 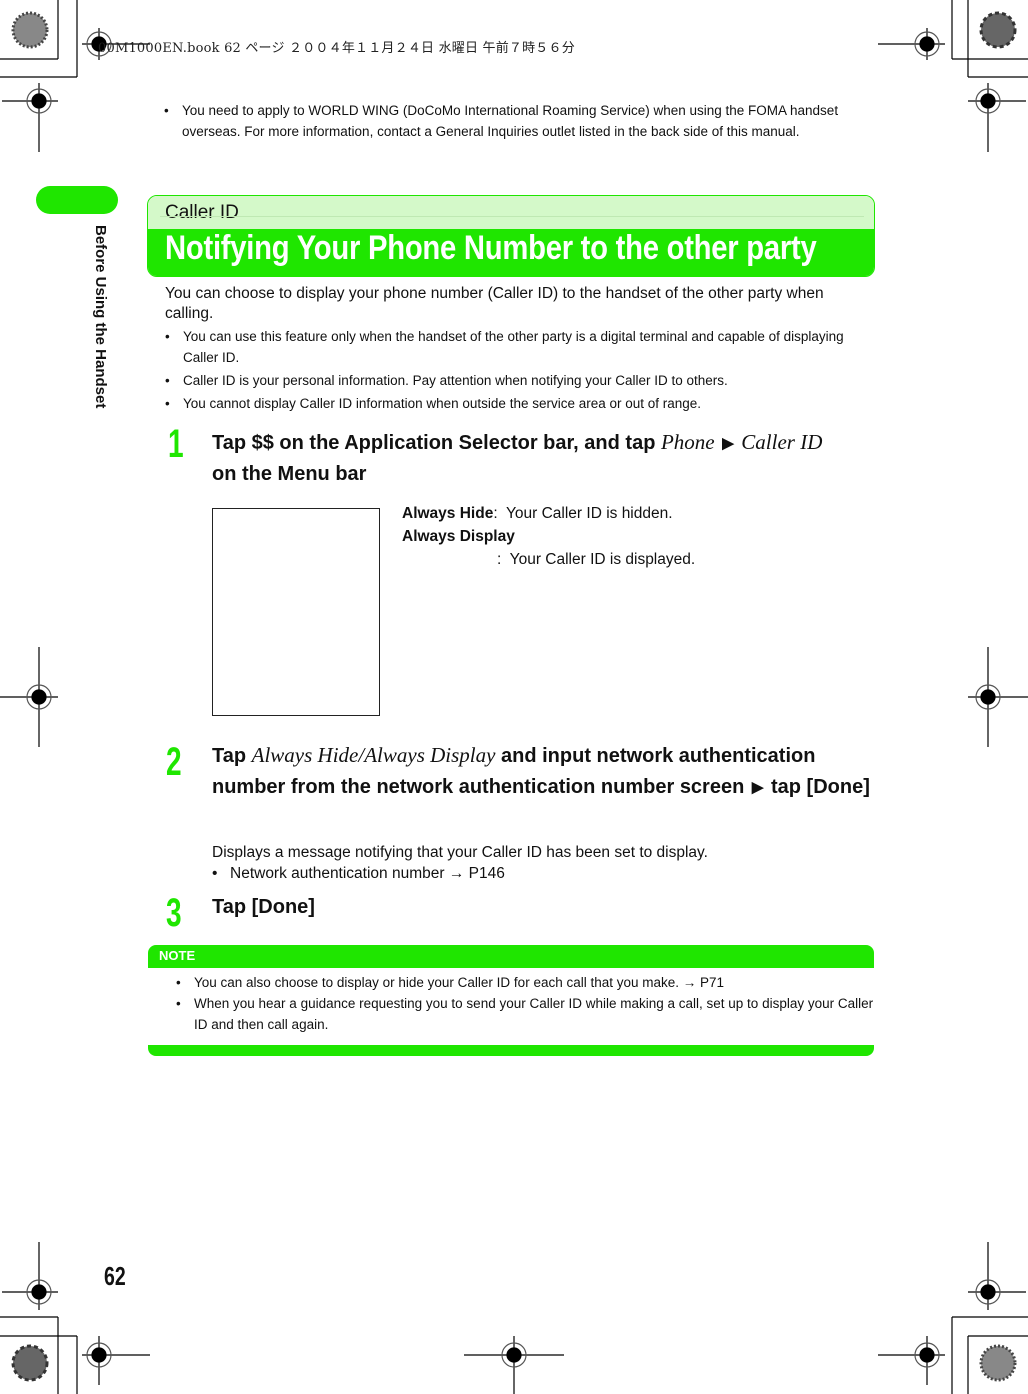 What do you see at coordinates (477, 873) in the screenshot?
I see `page-reference-link: → P146` at bounding box center [477, 873].